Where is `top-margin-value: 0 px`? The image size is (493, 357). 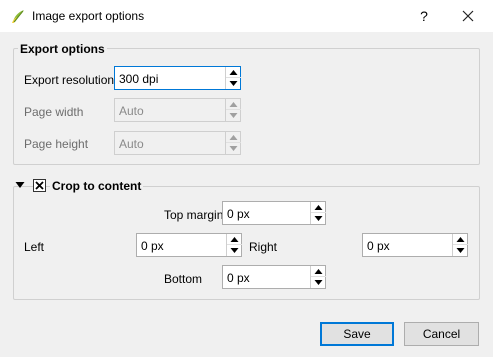
top-margin-value: 0 px is located at coordinates (238, 214).